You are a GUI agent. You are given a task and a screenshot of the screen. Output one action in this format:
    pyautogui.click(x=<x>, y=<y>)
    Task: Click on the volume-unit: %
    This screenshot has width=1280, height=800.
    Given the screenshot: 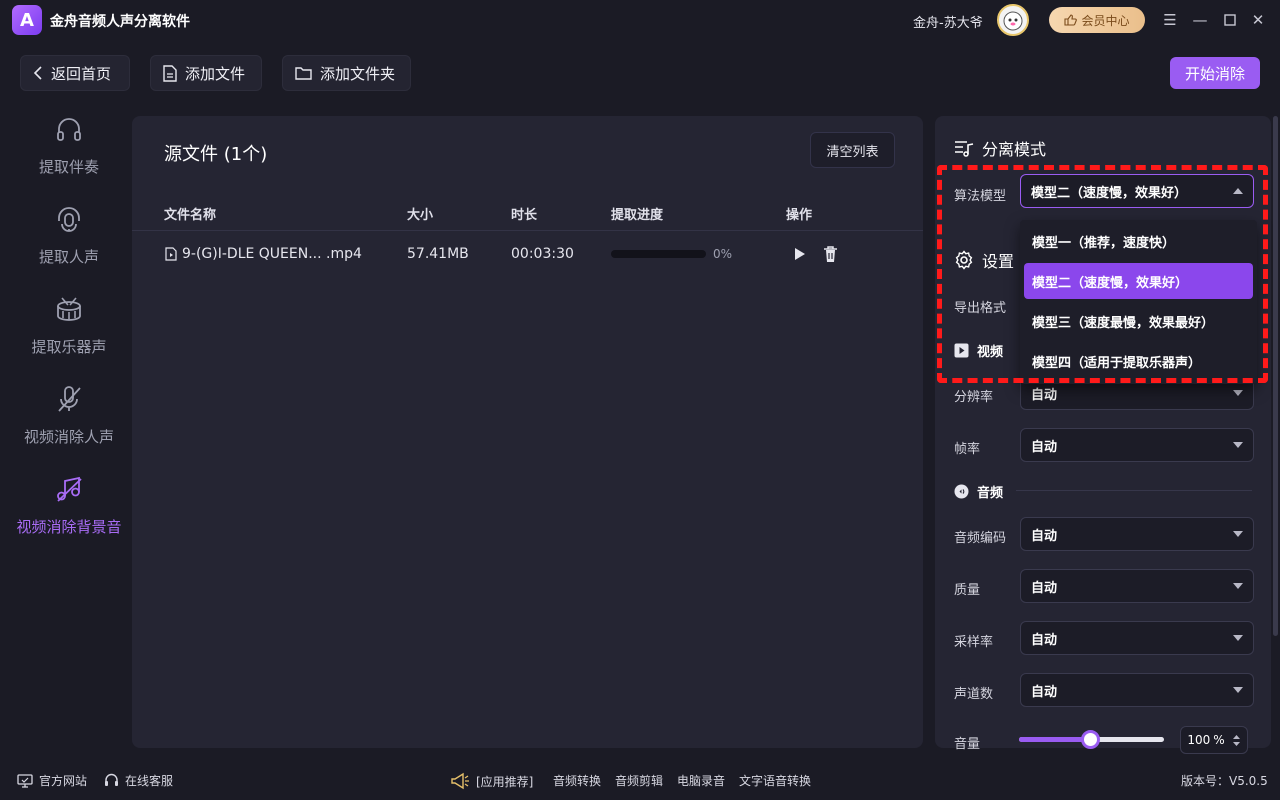 What is the action you would take?
    pyautogui.click(x=1219, y=740)
    